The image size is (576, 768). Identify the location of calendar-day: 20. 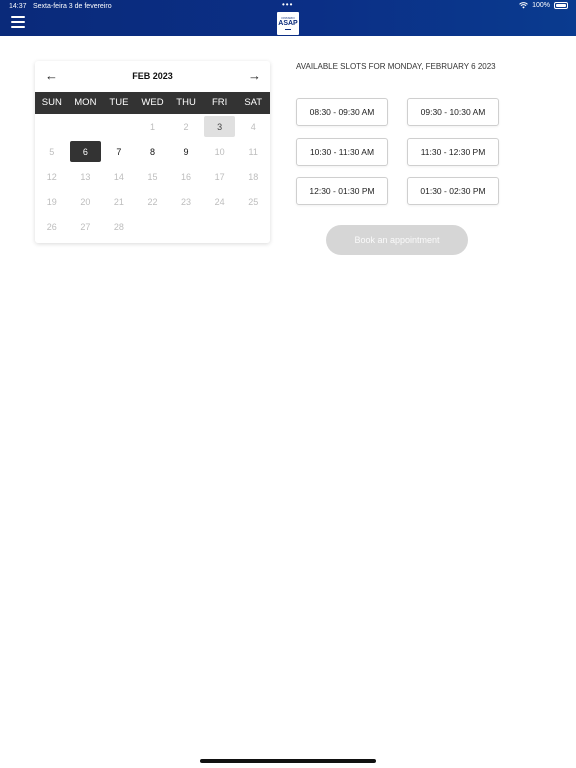
(86, 201).